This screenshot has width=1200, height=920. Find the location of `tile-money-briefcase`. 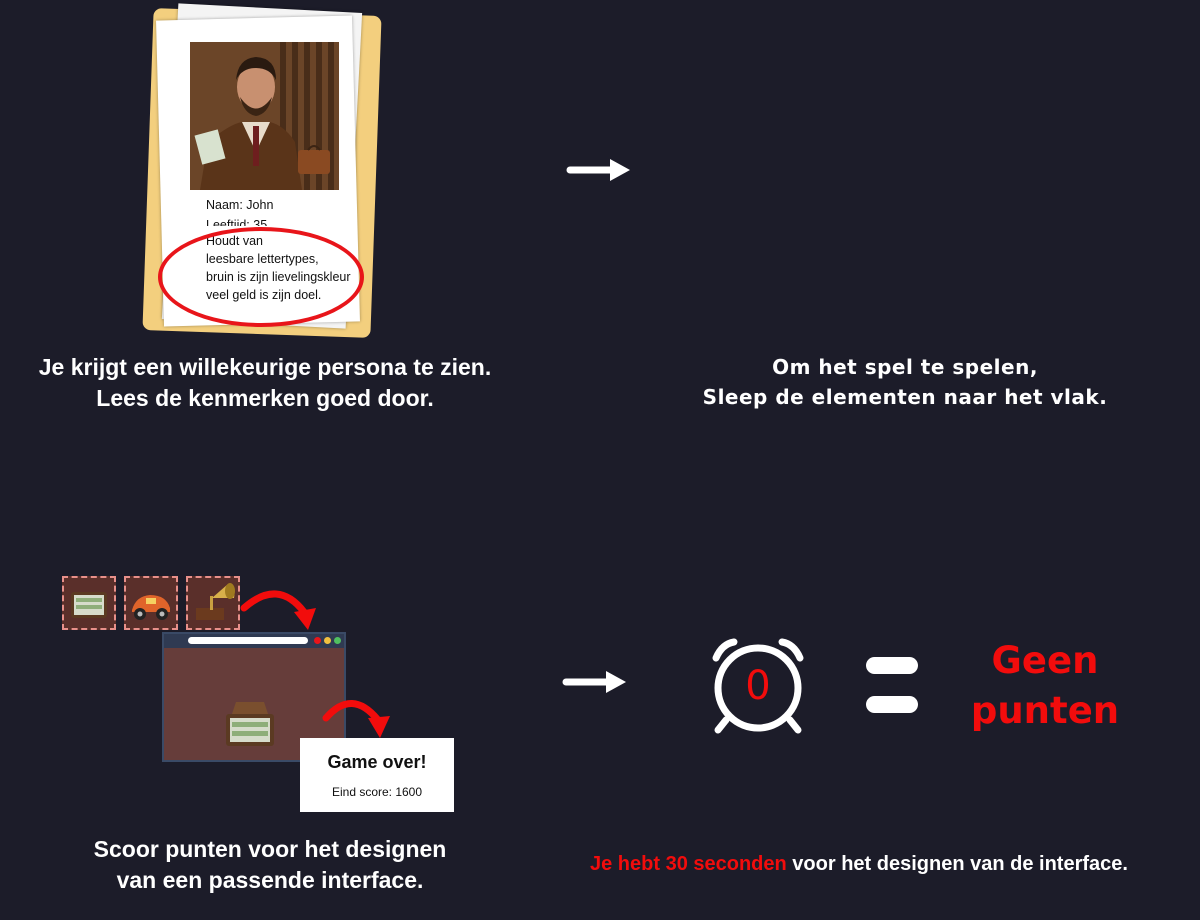

tile-money-briefcase is located at coordinates (89, 603).